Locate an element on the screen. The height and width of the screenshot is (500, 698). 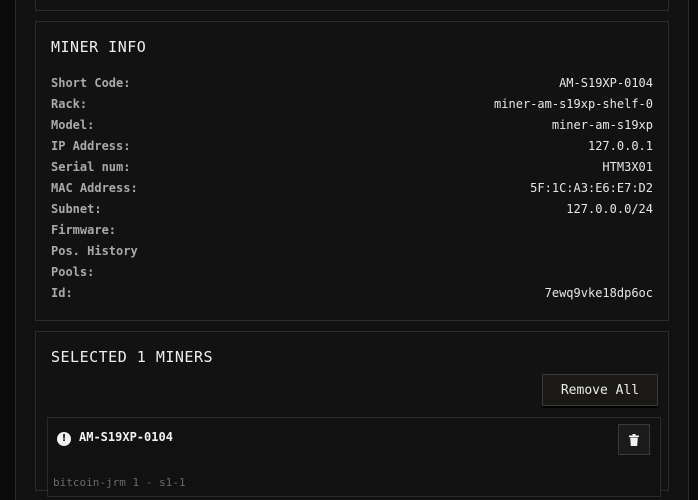
selected-miners-title: SELECTED 1 MINERS is located at coordinates (132, 357).